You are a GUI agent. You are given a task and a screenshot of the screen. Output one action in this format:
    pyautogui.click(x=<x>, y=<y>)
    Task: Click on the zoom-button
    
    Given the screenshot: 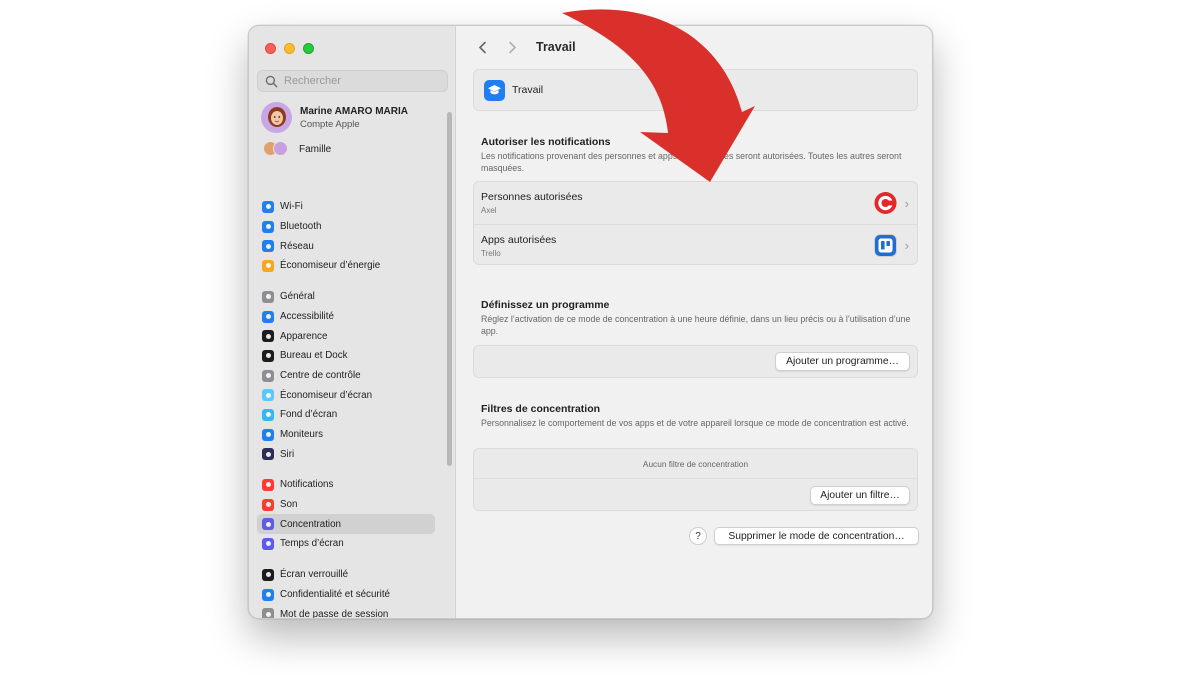 What is the action you would take?
    pyautogui.click(x=308, y=48)
    